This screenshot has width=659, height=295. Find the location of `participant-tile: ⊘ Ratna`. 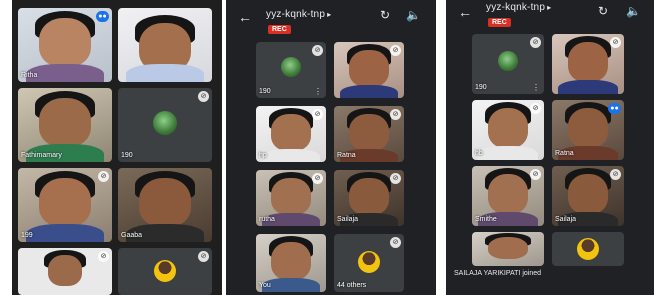

participant-tile: ⊘ Ratna is located at coordinates (369, 134).